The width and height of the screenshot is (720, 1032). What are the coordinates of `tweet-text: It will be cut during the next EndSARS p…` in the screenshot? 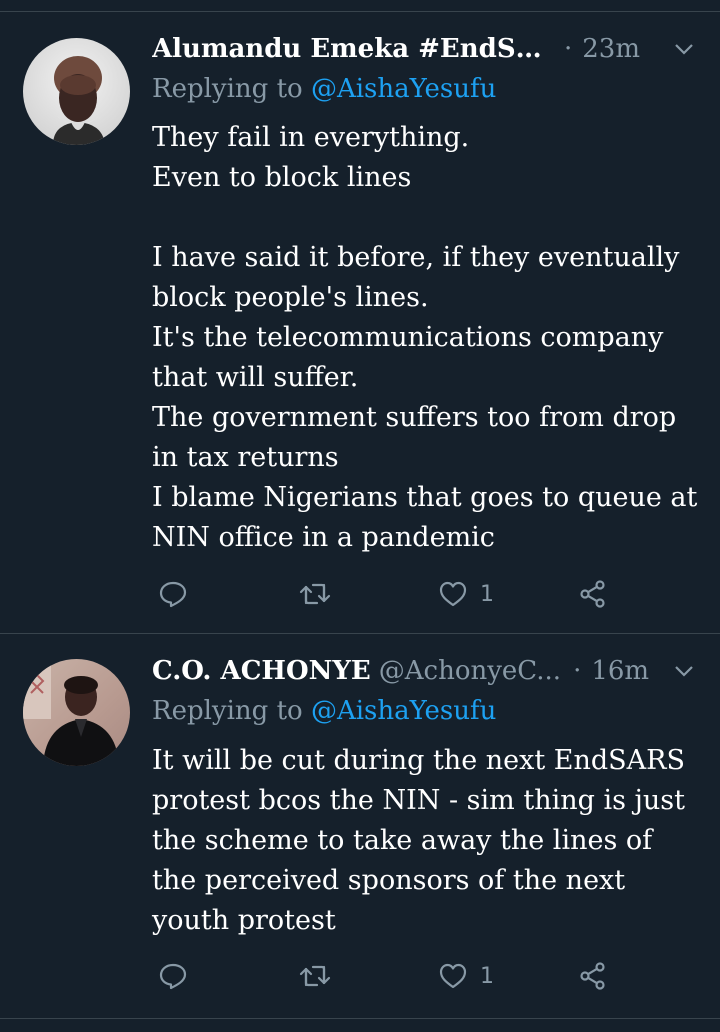 It's located at (423, 840).